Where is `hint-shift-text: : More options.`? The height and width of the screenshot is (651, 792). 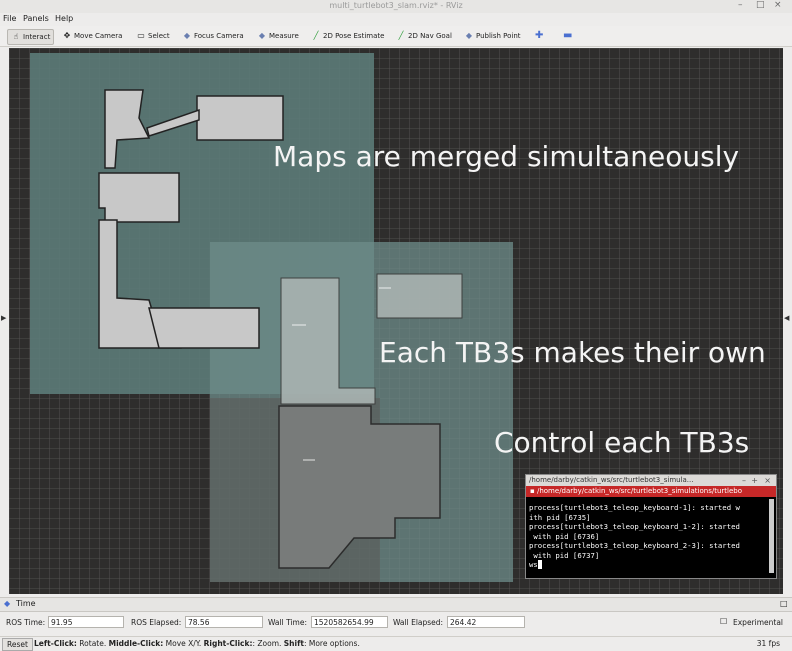
hint-shift-text: : More options. is located at coordinates (331, 643).